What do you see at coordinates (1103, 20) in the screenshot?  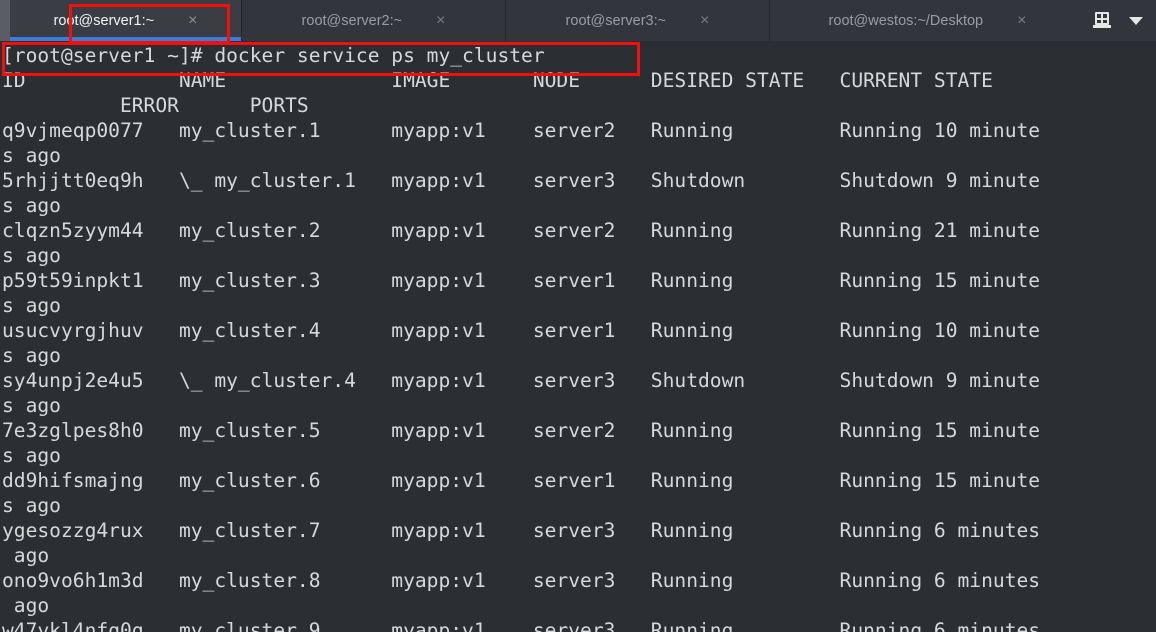 I see `new-tab-icon` at bounding box center [1103, 20].